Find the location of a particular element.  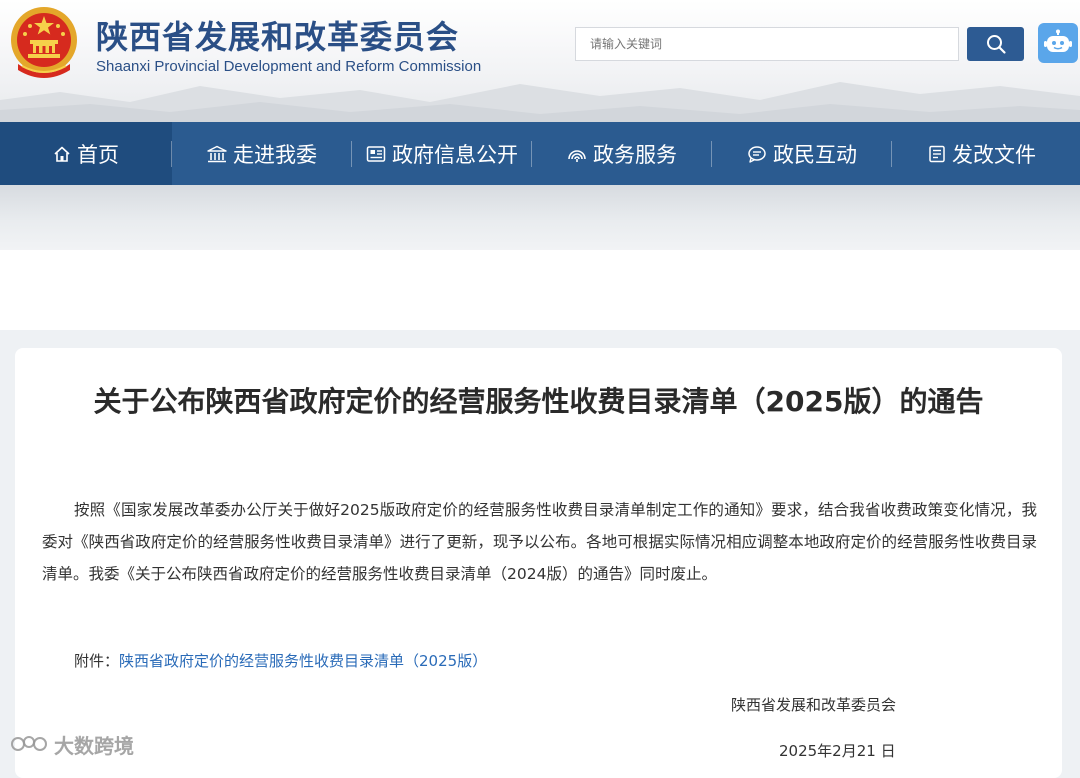

attachment-line: 附件：陕西省政府定价的经营服务性收费目录清单（2025版） is located at coordinates (280, 660).